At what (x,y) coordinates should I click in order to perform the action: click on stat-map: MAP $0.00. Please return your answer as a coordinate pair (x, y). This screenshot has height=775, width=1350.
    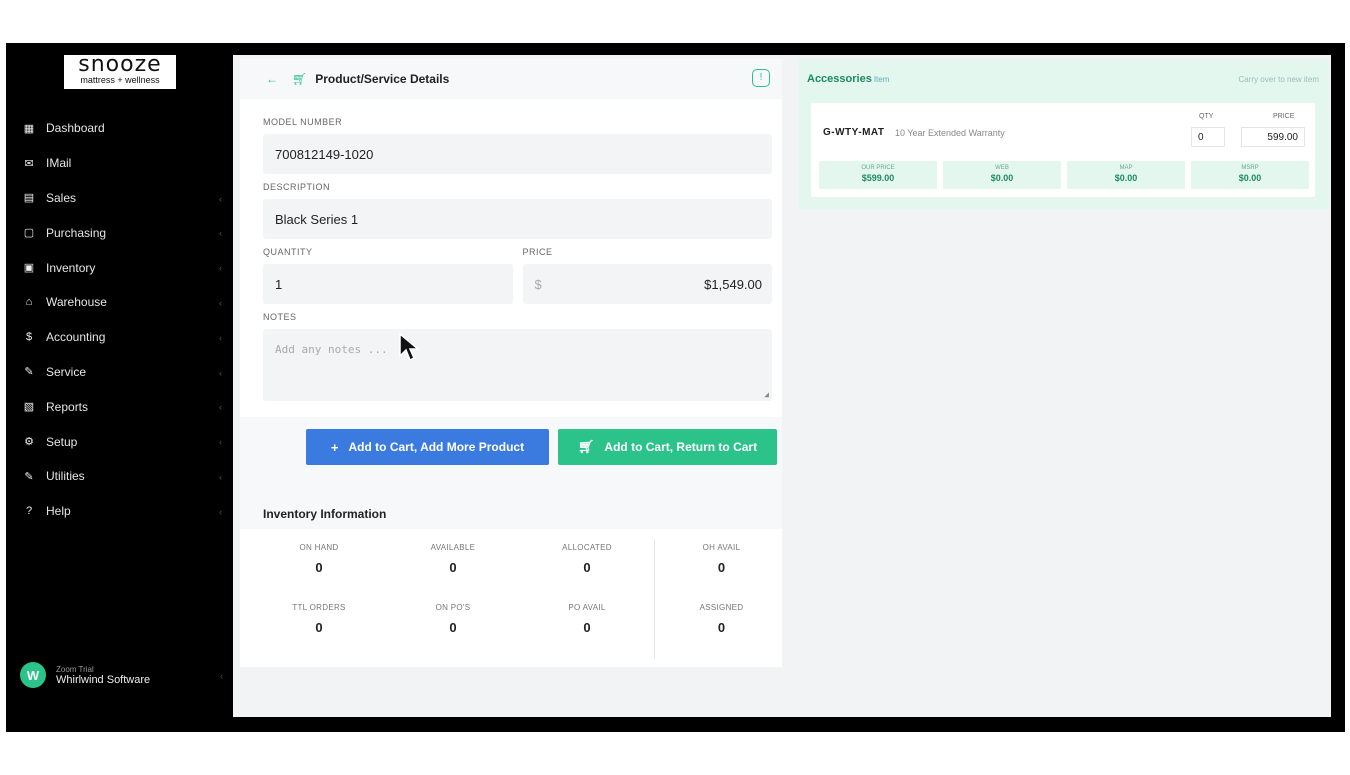
    Looking at the image, I should click on (1126, 175).